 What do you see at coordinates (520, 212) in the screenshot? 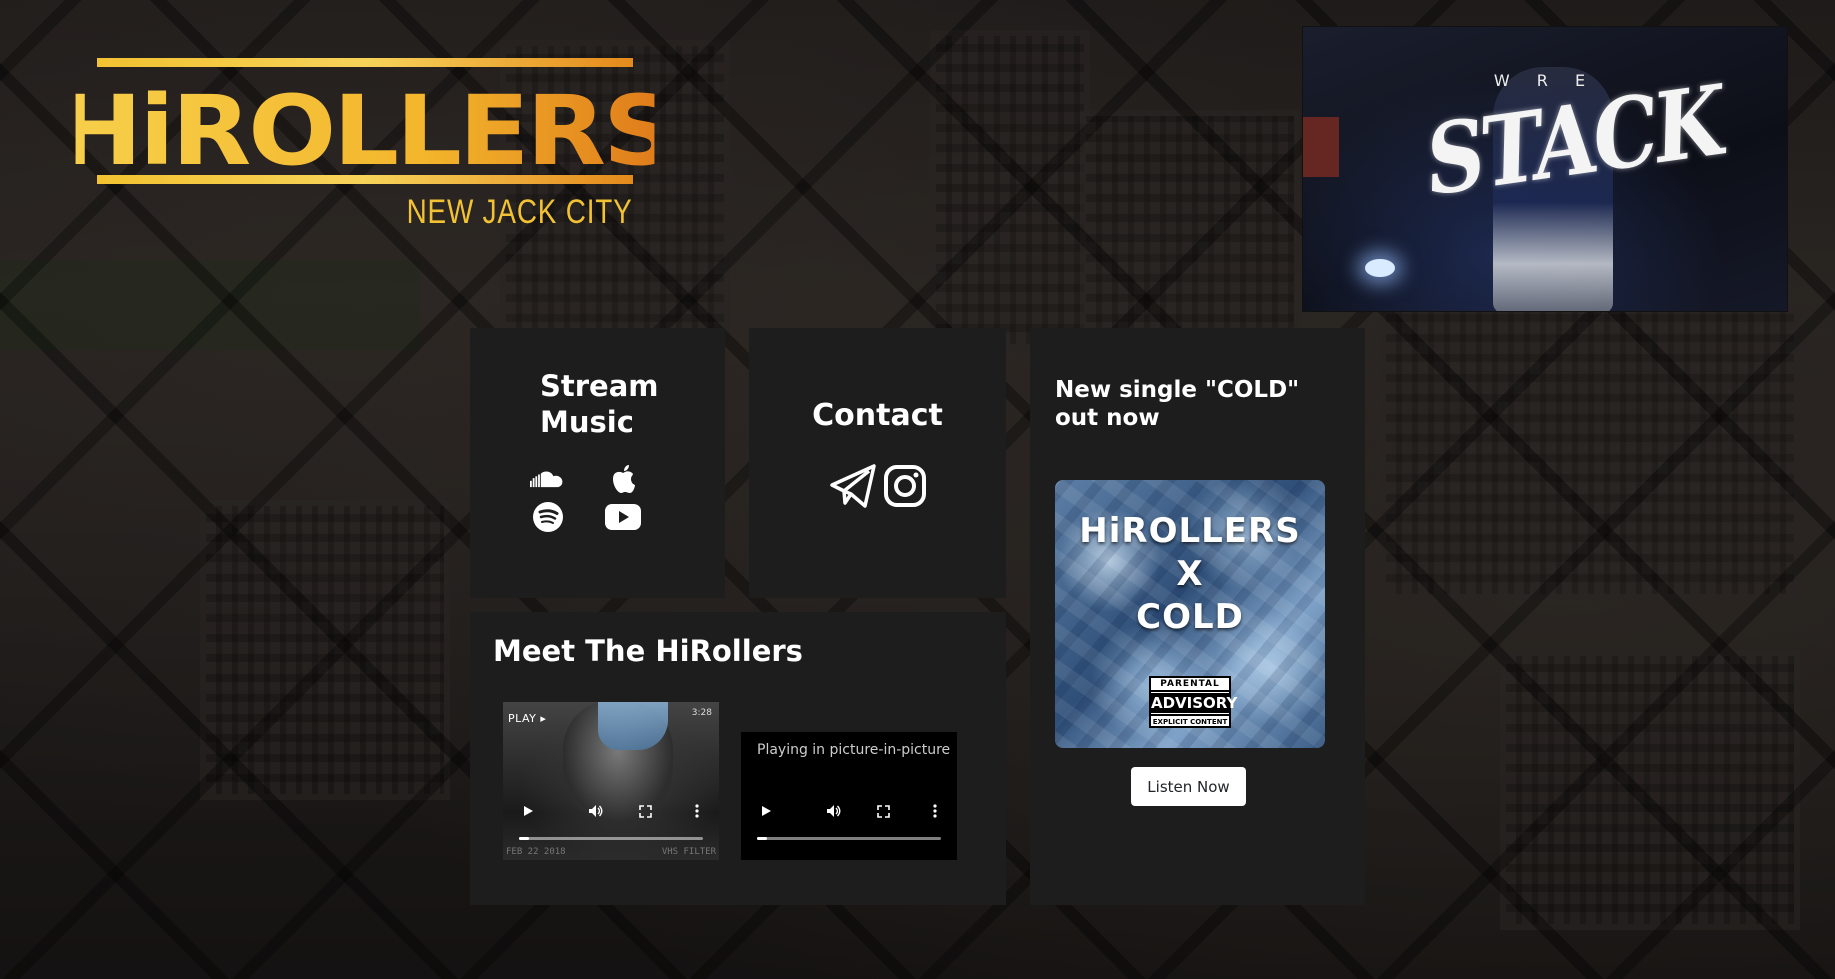
I see `logo-subtitle: NEW JACK CITY` at bounding box center [520, 212].